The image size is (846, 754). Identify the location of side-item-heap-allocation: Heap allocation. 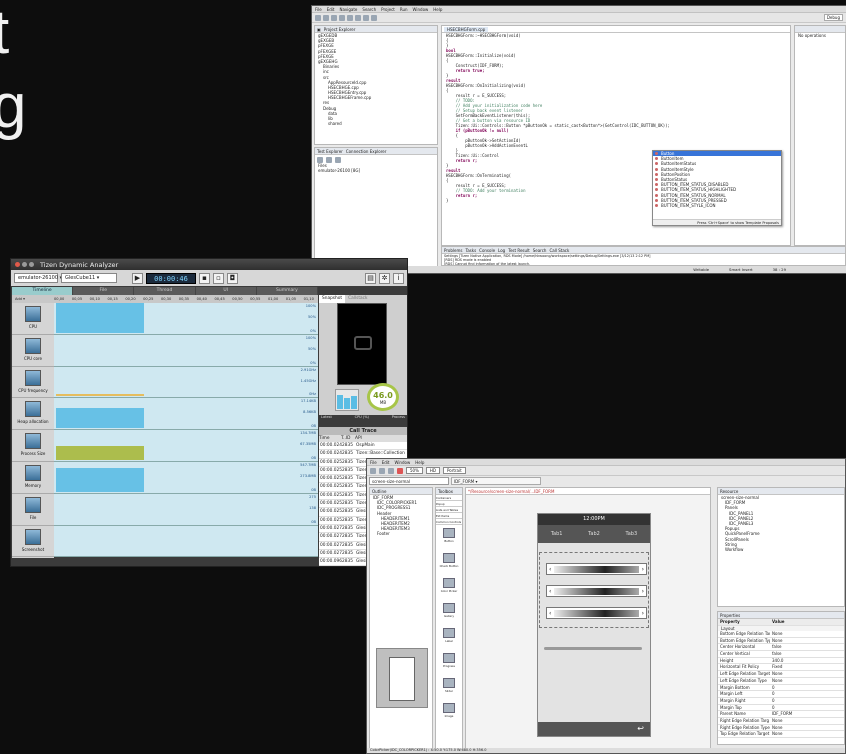
(33, 414).